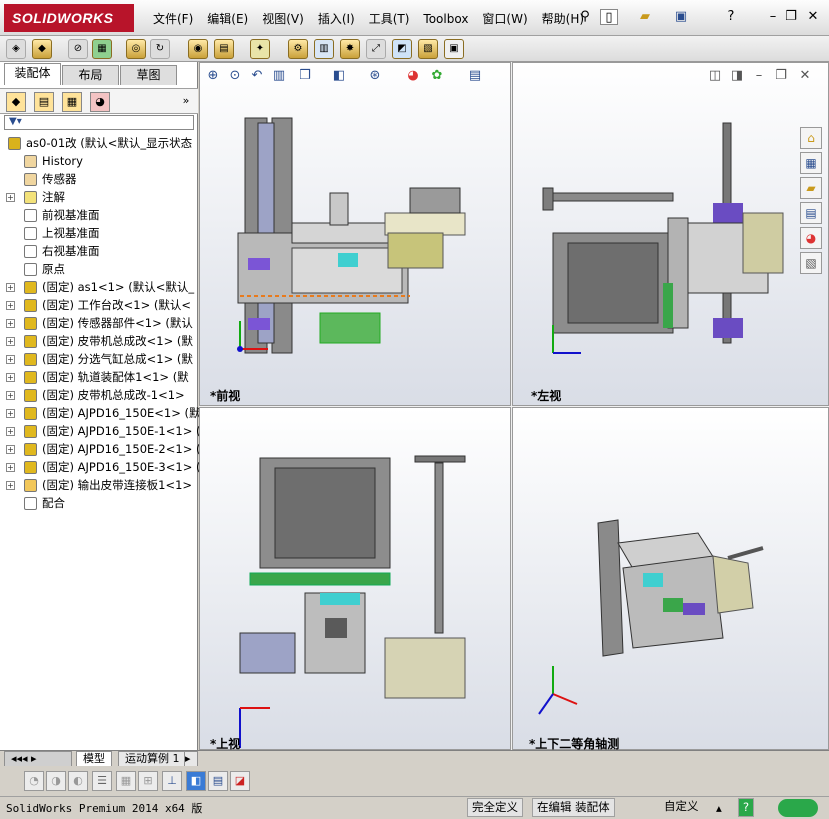  I want to click on smart-fasteners-icon: ◎, so click(136, 49).